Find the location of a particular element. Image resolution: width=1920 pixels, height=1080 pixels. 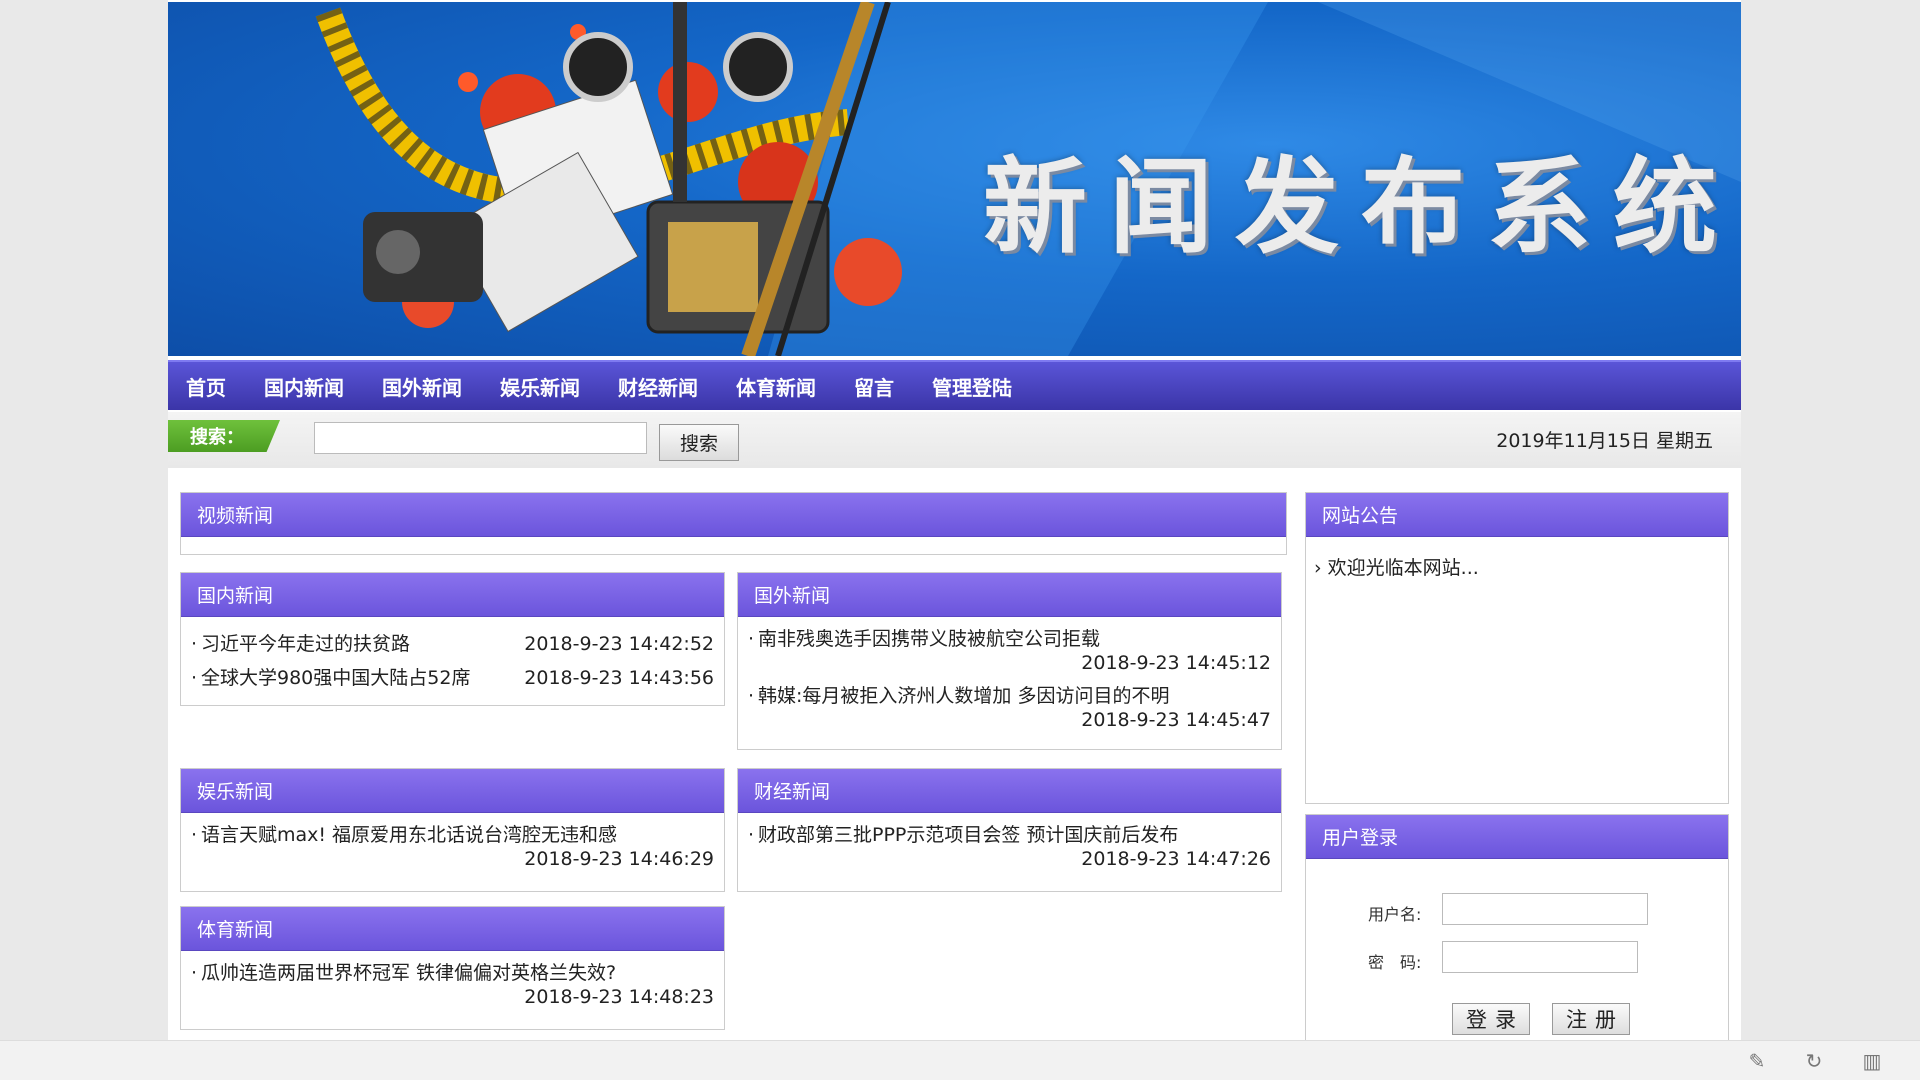

search-bar: 搜索： 搜索 2019年11月15日 星期五 is located at coordinates (954, 440).